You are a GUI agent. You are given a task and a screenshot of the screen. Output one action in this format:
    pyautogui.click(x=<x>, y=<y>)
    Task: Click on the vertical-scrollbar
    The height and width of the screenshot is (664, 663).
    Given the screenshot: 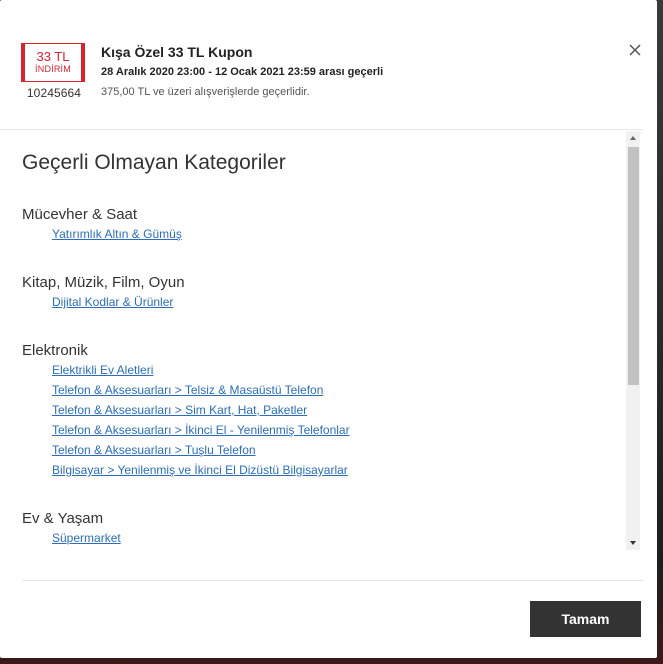 What is the action you would take?
    pyautogui.click(x=633, y=340)
    